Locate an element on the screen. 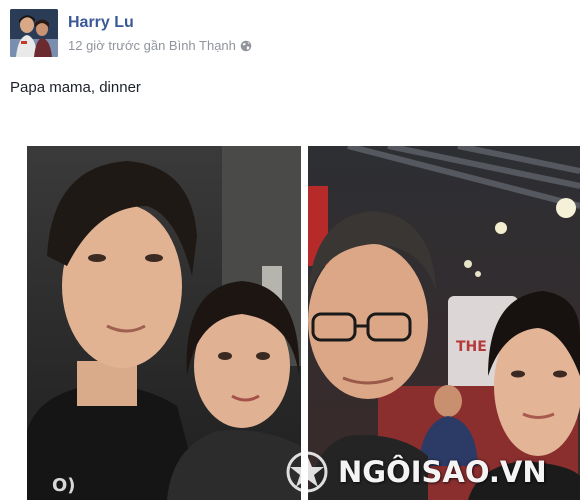  post-meta: 12 giờ trước gần Bình Thạnh is located at coordinates (160, 45).